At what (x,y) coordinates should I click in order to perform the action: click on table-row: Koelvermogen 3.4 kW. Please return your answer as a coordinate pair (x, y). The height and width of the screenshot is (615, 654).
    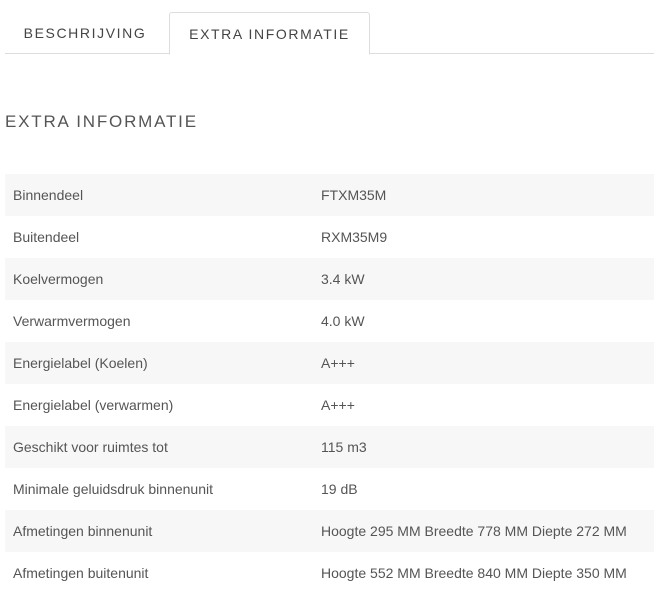
    Looking at the image, I should click on (329, 279).